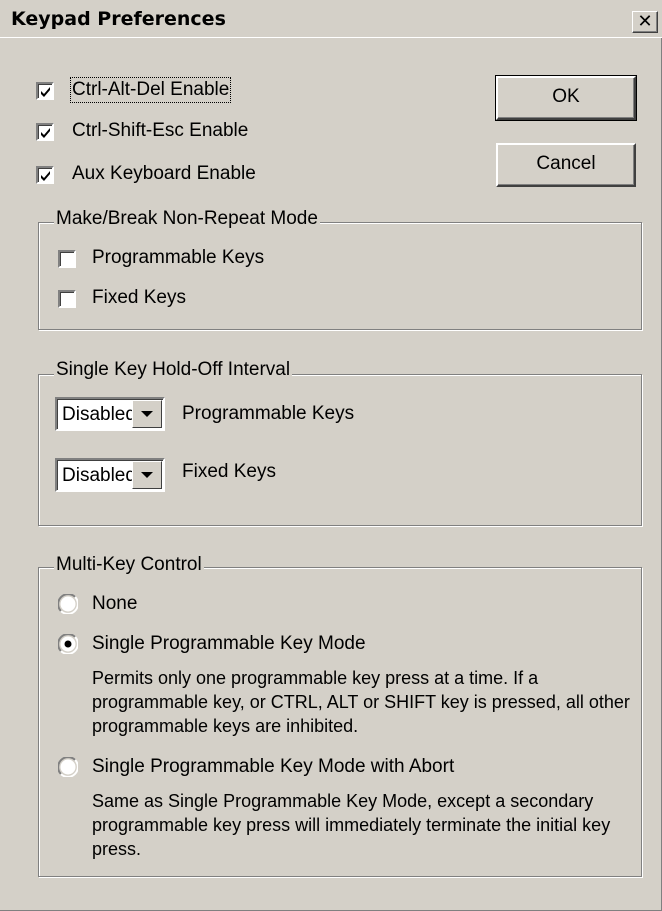 This screenshot has height=911, width=662. Describe the element at coordinates (118, 19) in the screenshot. I see `dialog-title: Keypad Preferences` at that location.